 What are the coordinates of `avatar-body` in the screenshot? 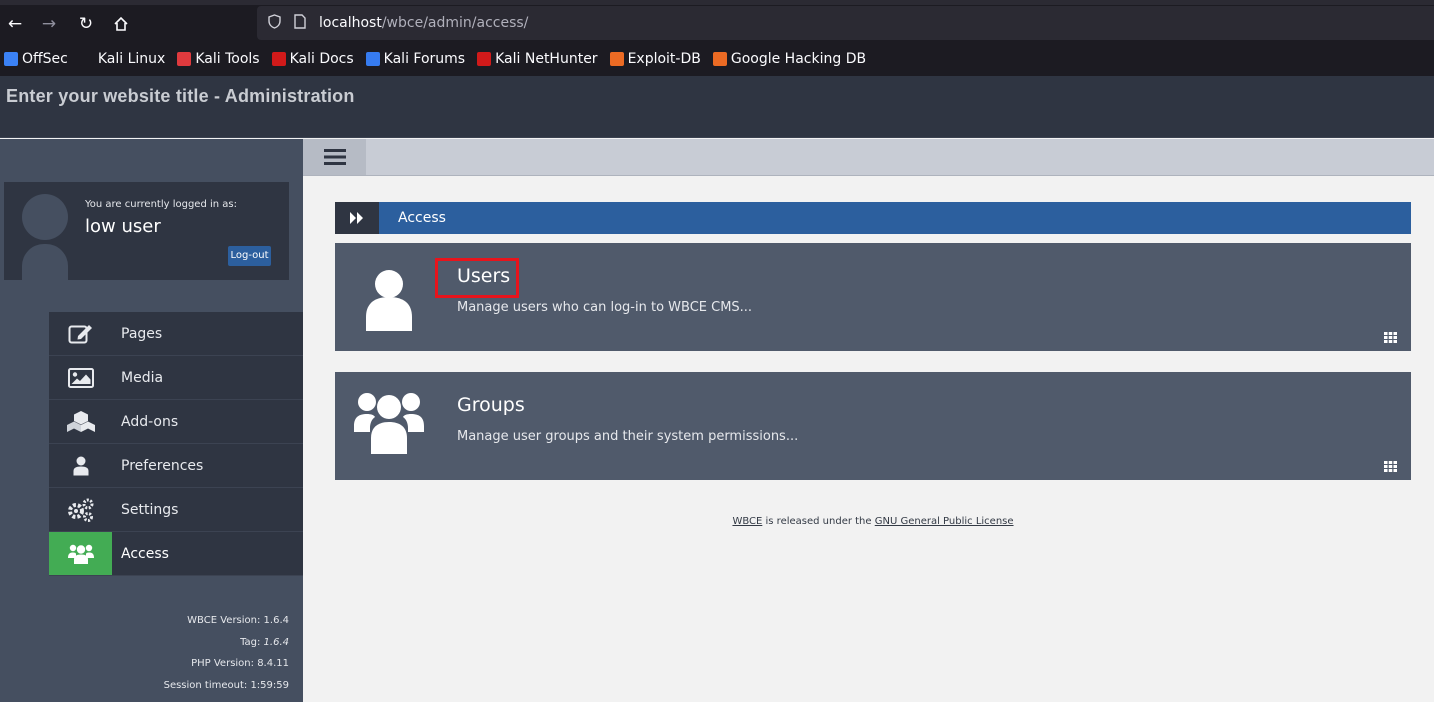 It's located at (45, 262).